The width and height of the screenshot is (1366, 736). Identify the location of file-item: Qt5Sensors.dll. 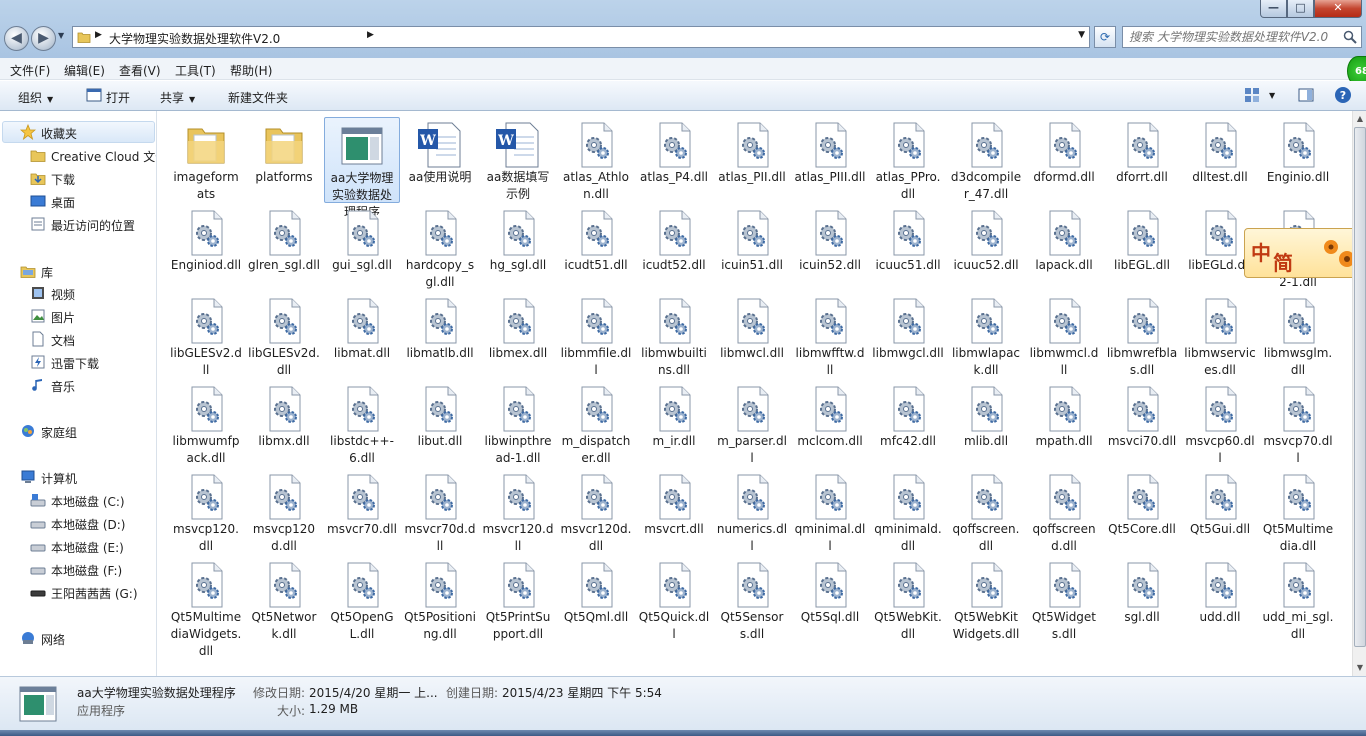
(752, 600).